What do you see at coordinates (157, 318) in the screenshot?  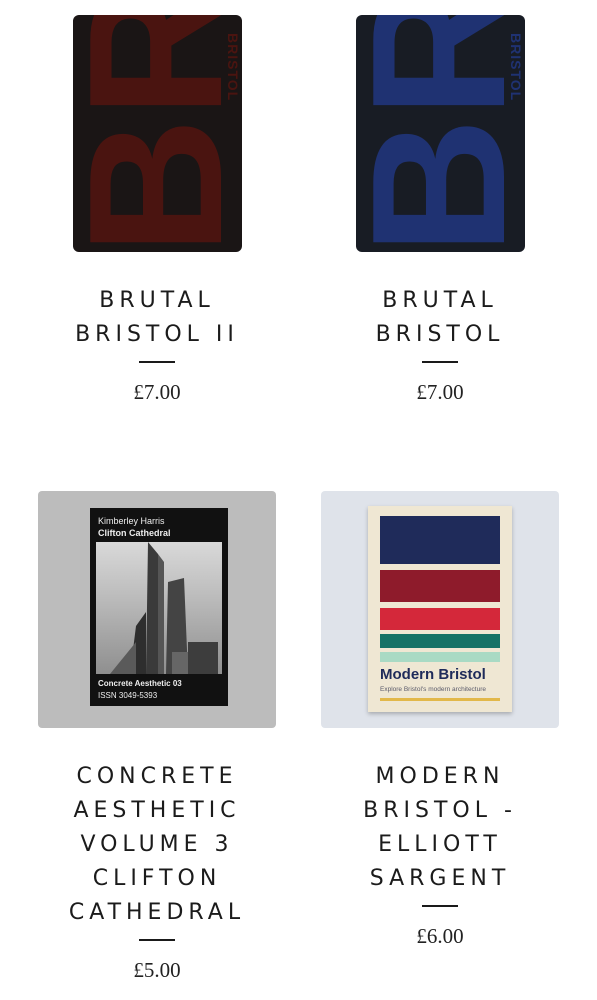 I see `product-title: BRUTAL BRISTOL II` at bounding box center [157, 318].